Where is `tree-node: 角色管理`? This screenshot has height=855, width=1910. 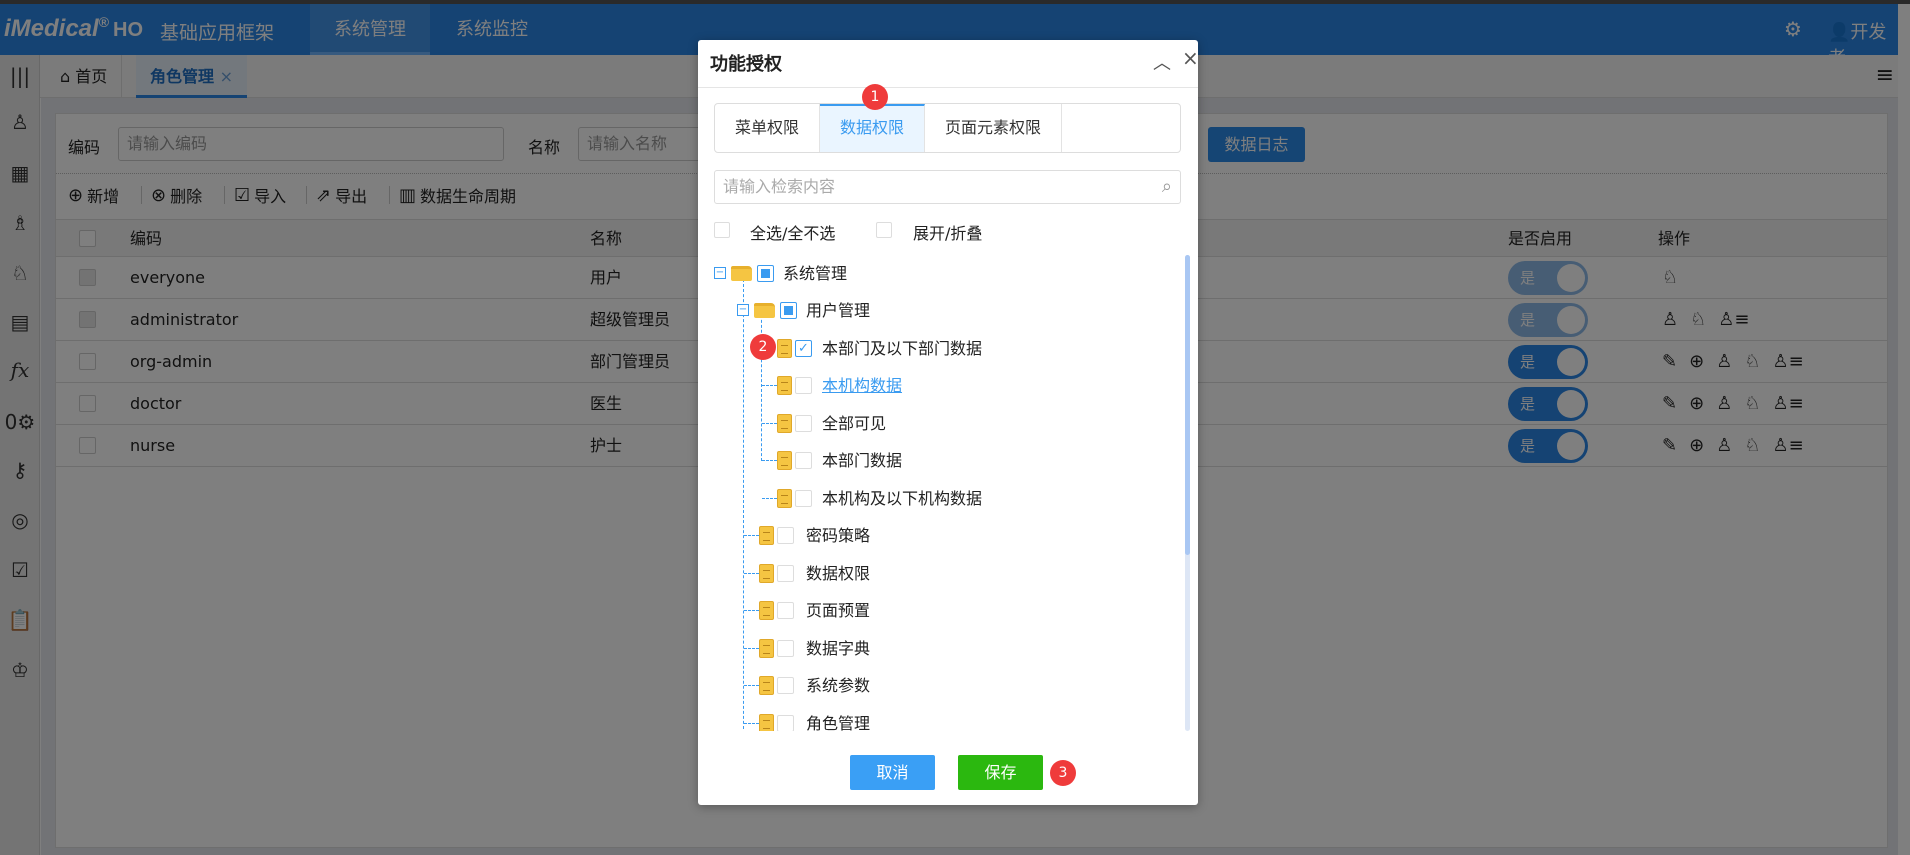 tree-node: 角色管理 is located at coordinates (938, 718).